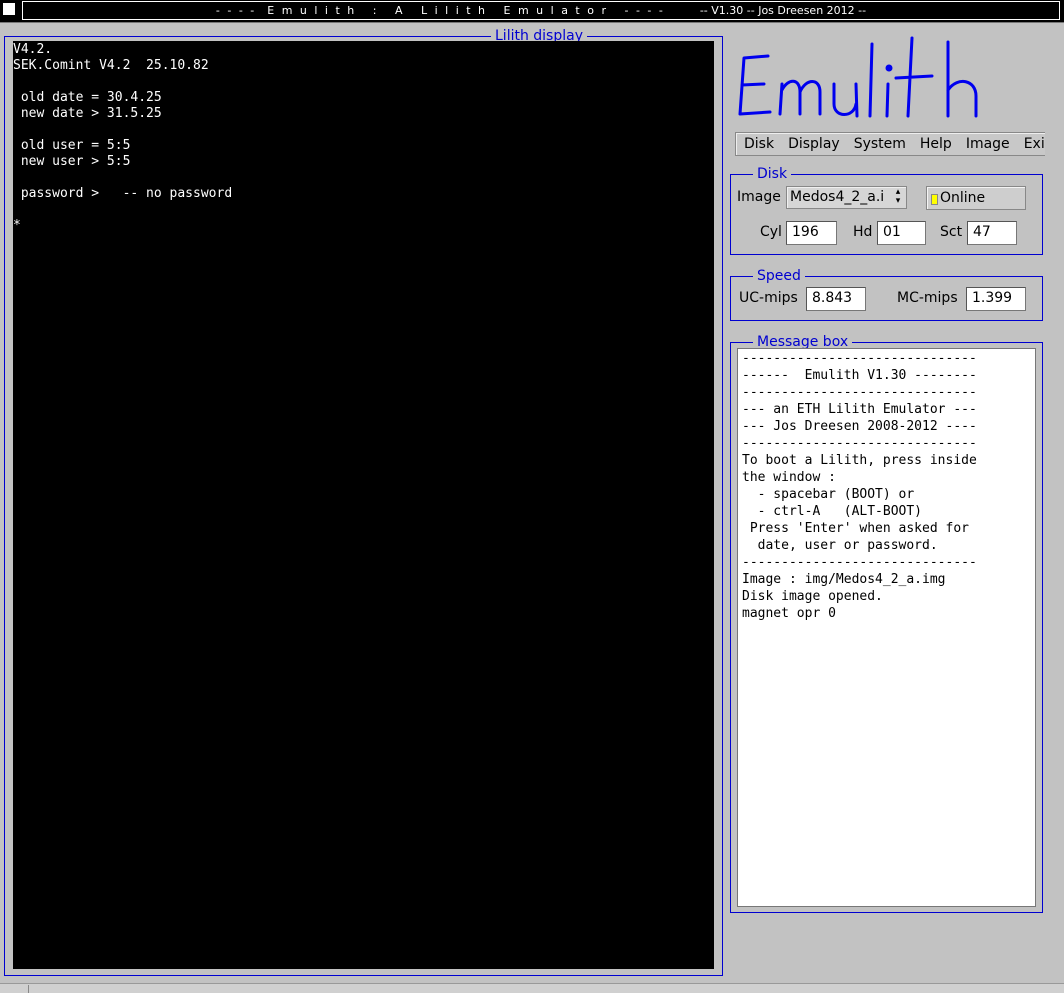 The height and width of the screenshot is (993, 1064). What do you see at coordinates (771, 232) in the screenshot?
I see `cyl-label: Cyl` at bounding box center [771, 232].